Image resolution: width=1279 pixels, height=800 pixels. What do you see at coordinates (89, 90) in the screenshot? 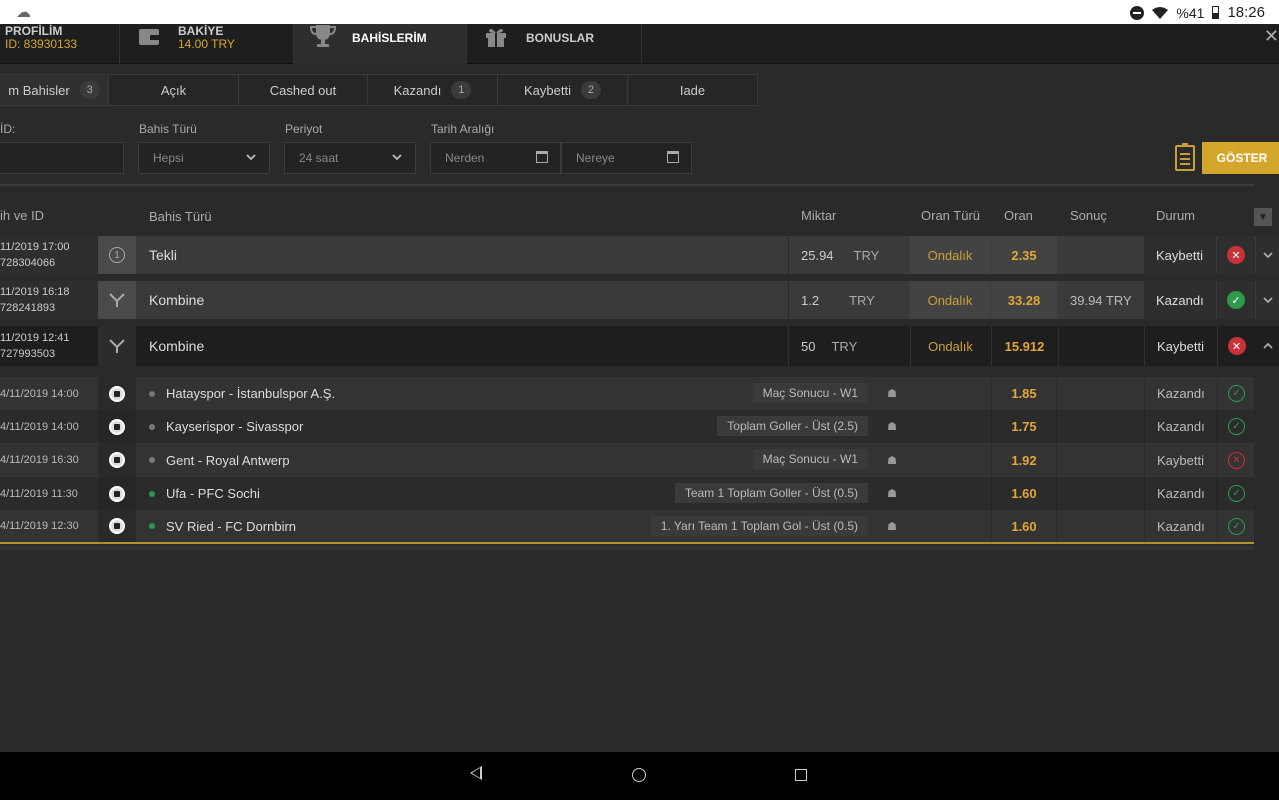
I see `count-badge: 3` at bounding box center [89, 90].